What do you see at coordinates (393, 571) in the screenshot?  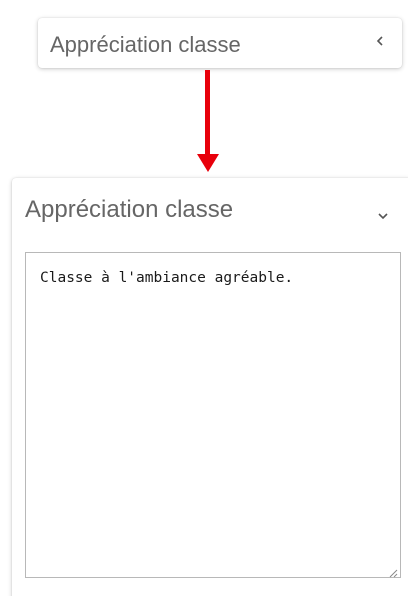 I see `resize-handle-icon` at bounding box center [393, 571].